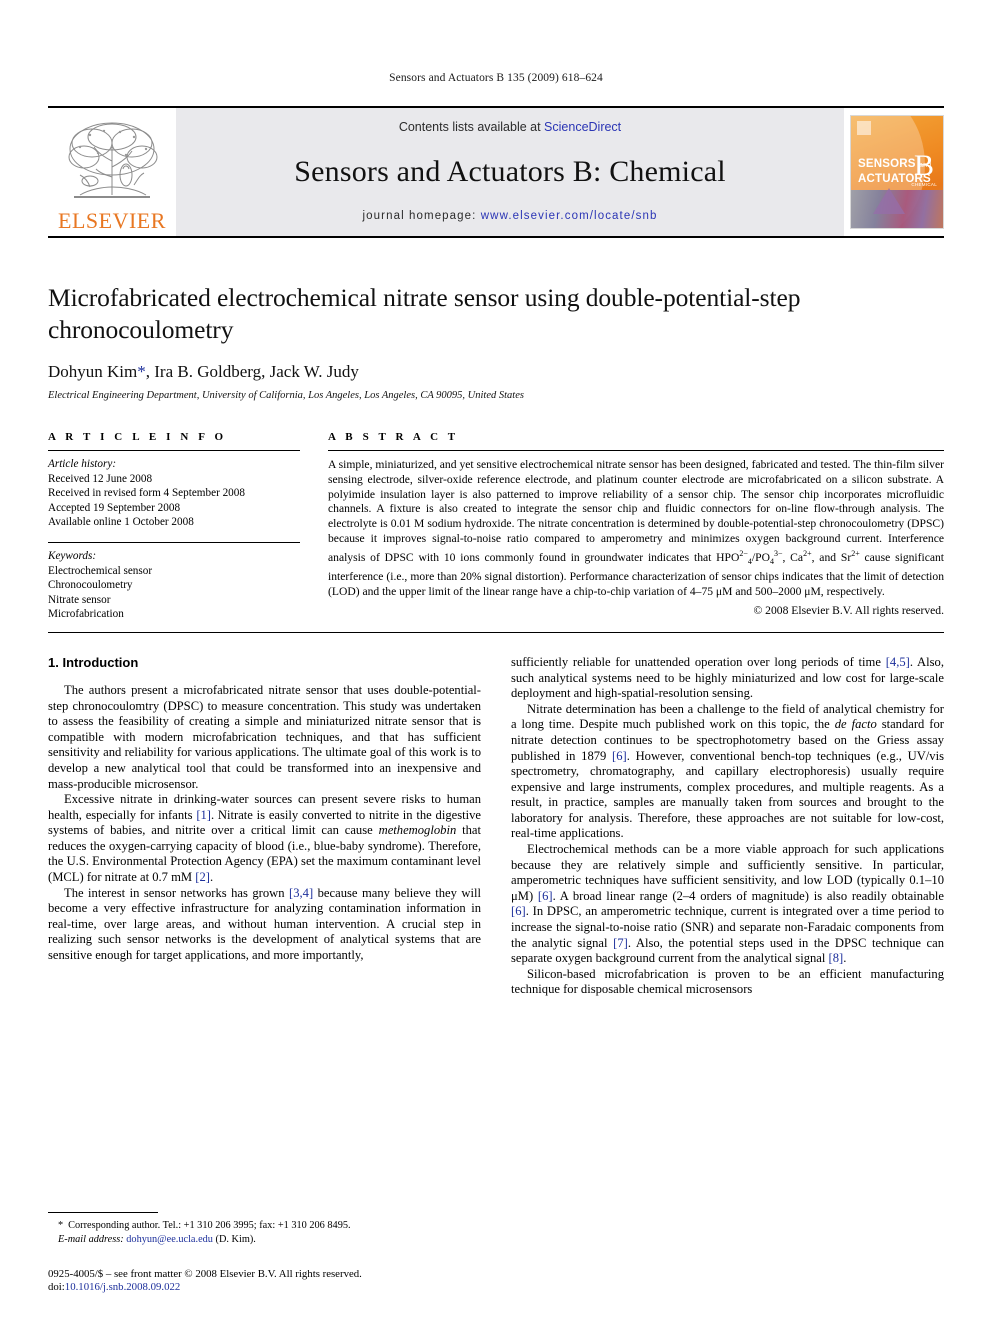 This screenshot has height=1323, width=992. What do you see at coordinates (203, 815) in the screenshot?
I see `citation-link: [1]` at bounding box center [203, 815].